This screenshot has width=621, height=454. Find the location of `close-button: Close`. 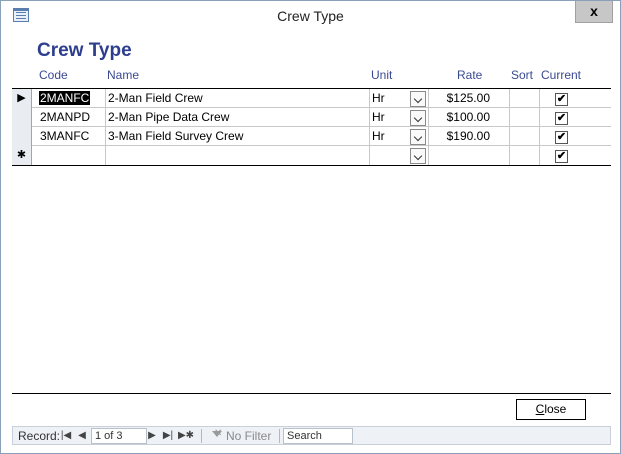

close-button: Close is located at coordinates (551, 409).